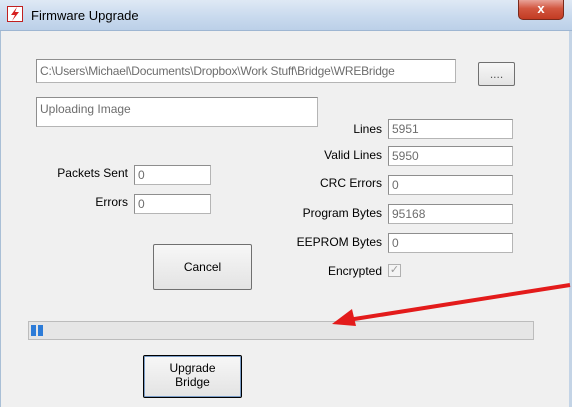  What do you see at coordinates (394, 270) in the screenshot?
I see `encrypted-checkbox: ✓` at bounding box center [394, 270].